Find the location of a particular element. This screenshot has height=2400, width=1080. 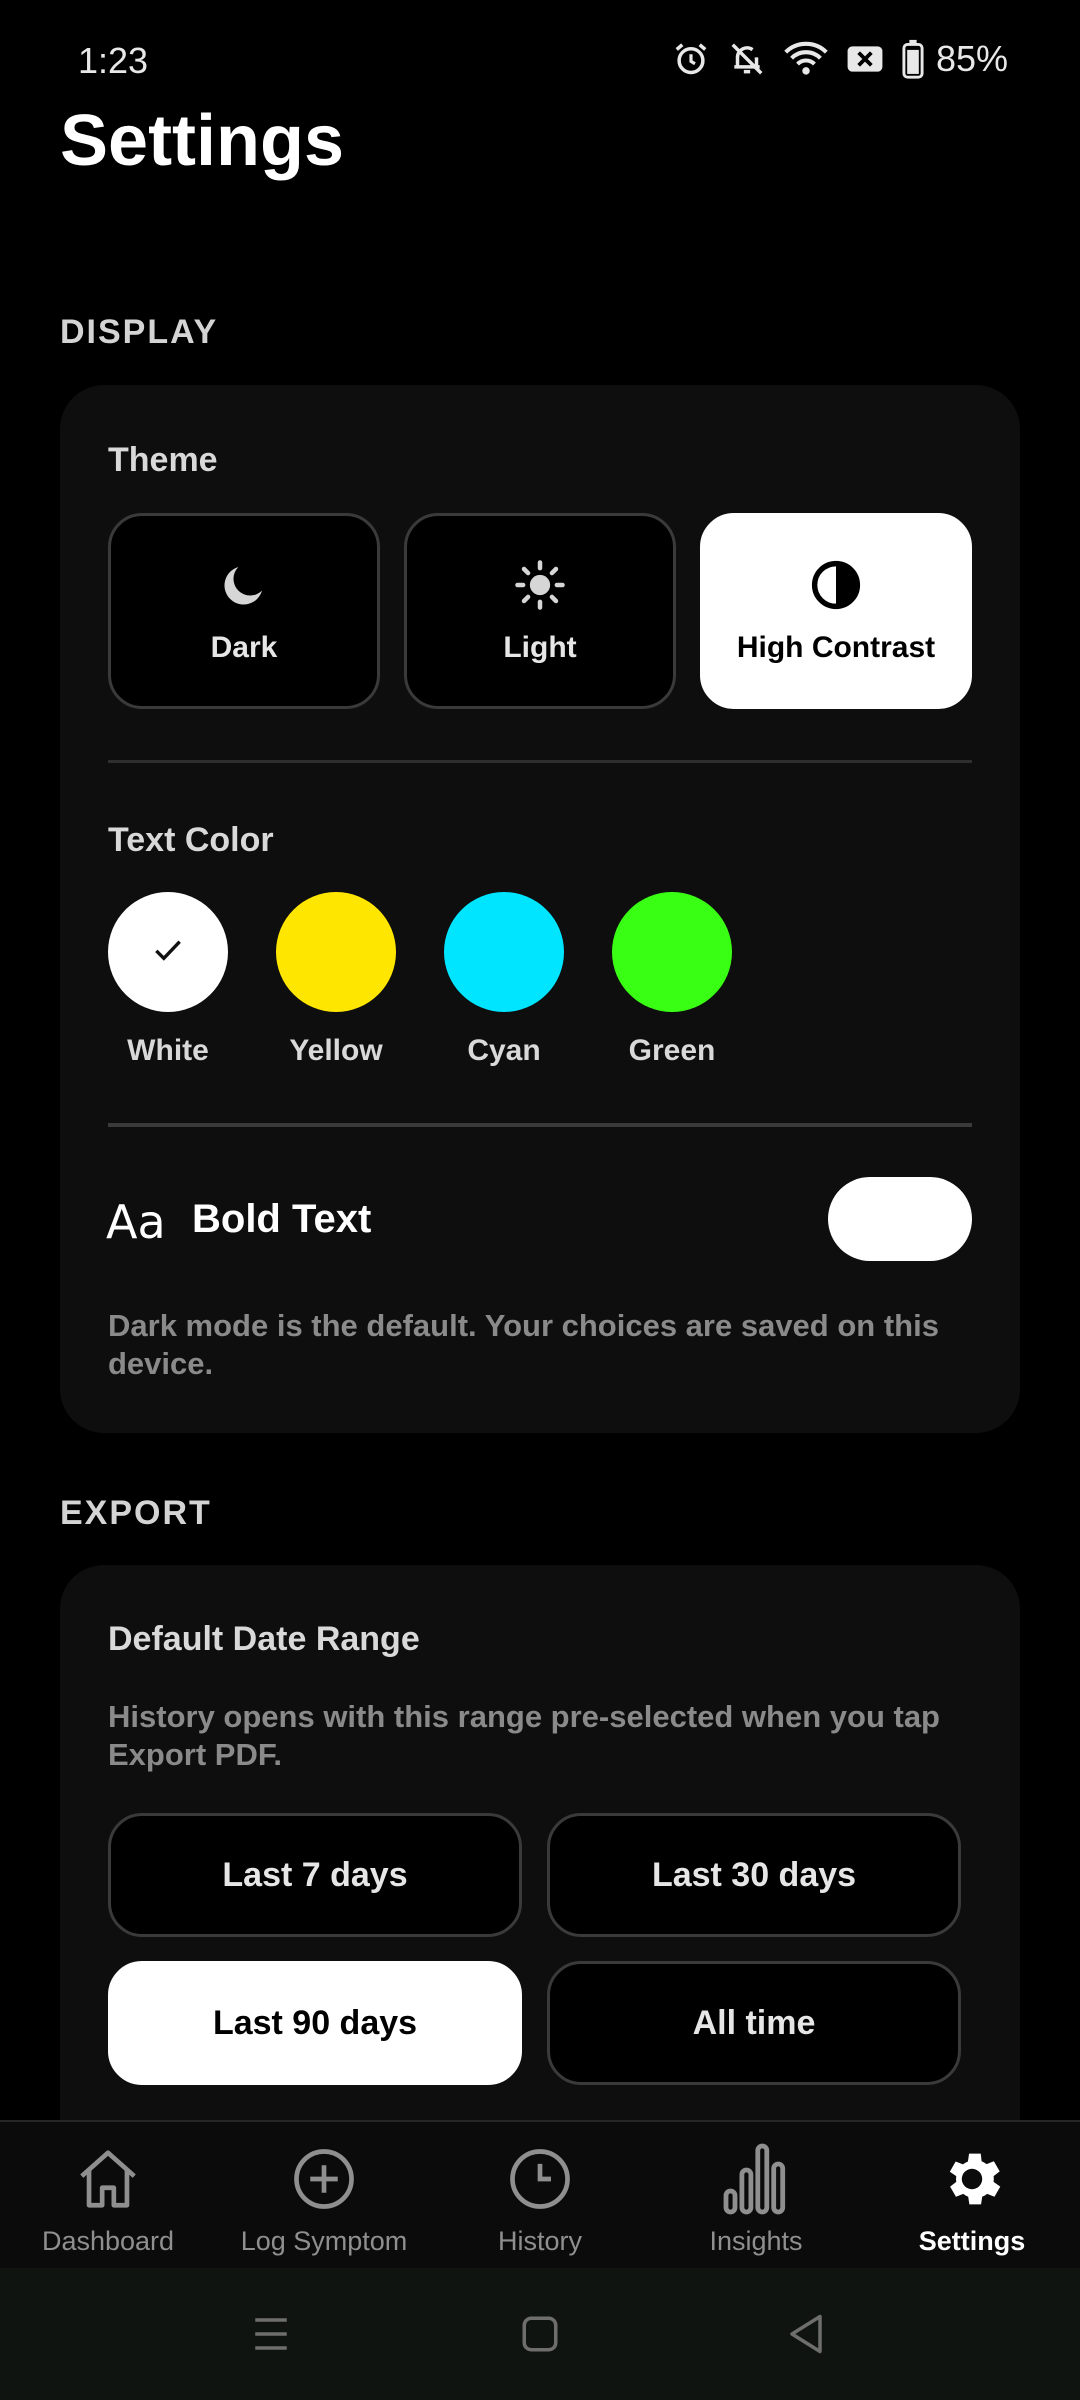

export-section-label: EXPORT is located at coordinates (136, 1513).